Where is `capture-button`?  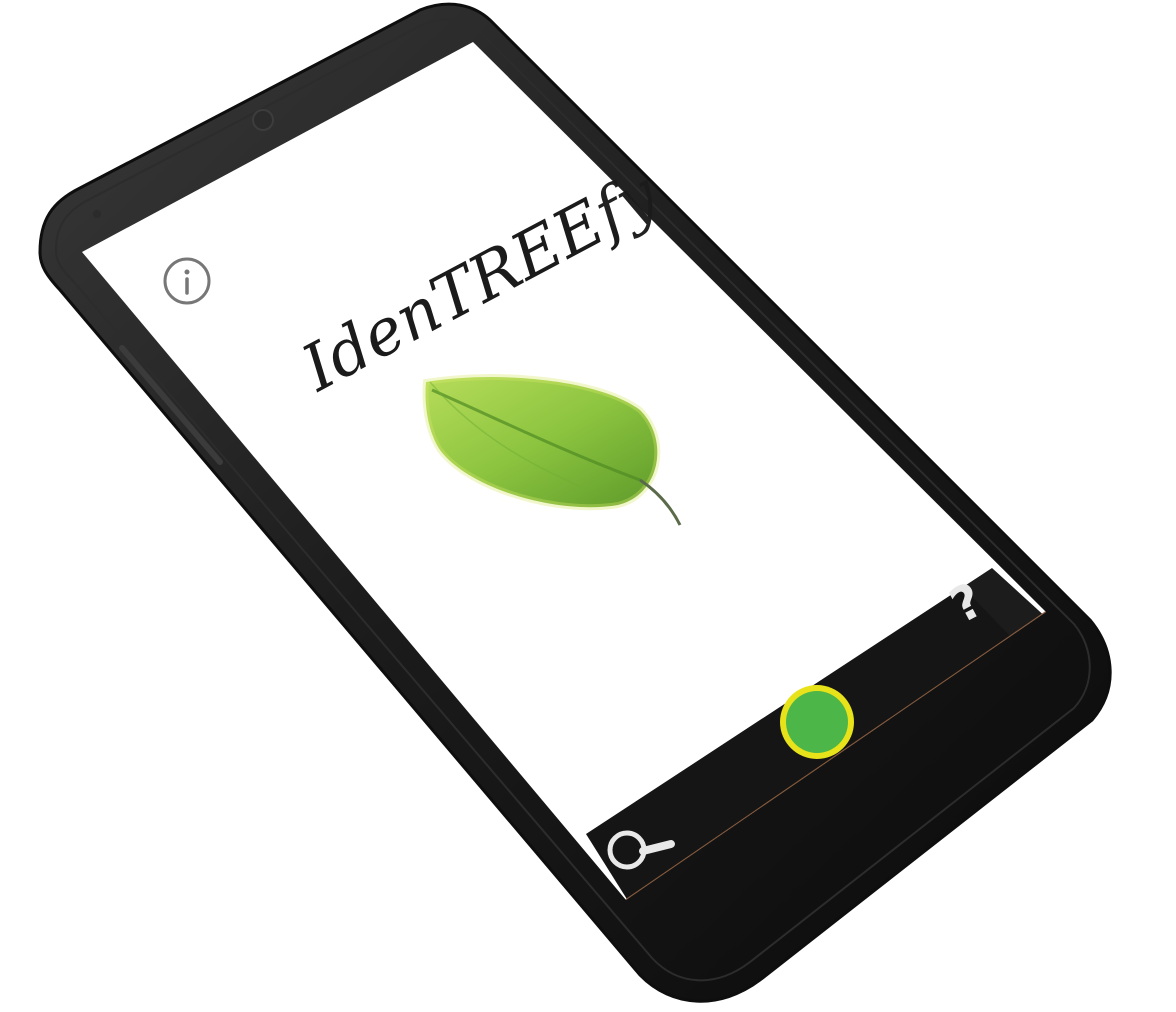 capture-button is located at coordinates (817, 722).